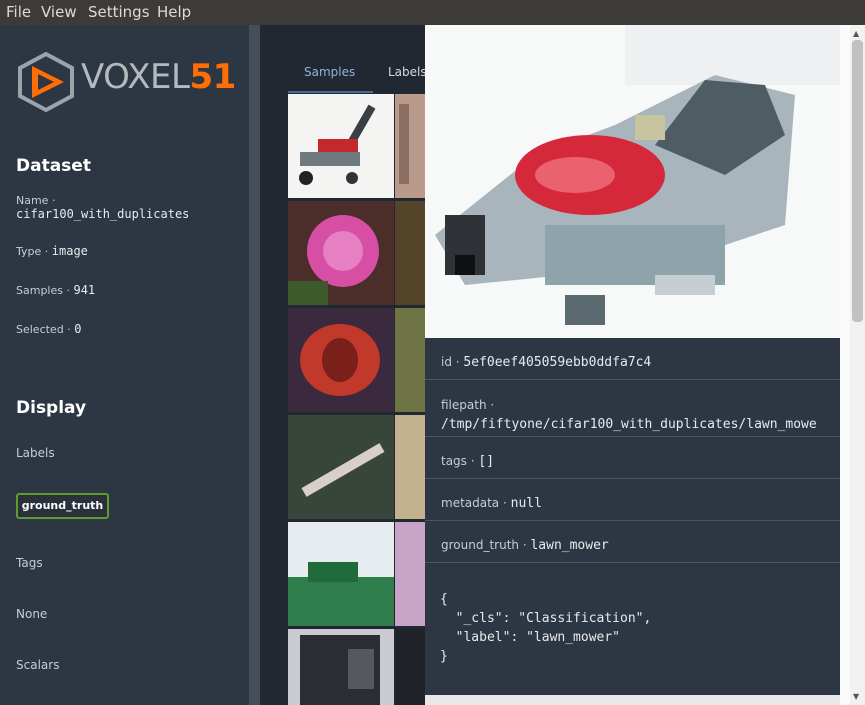  What do you see at coordinates (454, 461) in the screenshot?
I see `field-tags-label: tags` at bounding box center [454, 461].